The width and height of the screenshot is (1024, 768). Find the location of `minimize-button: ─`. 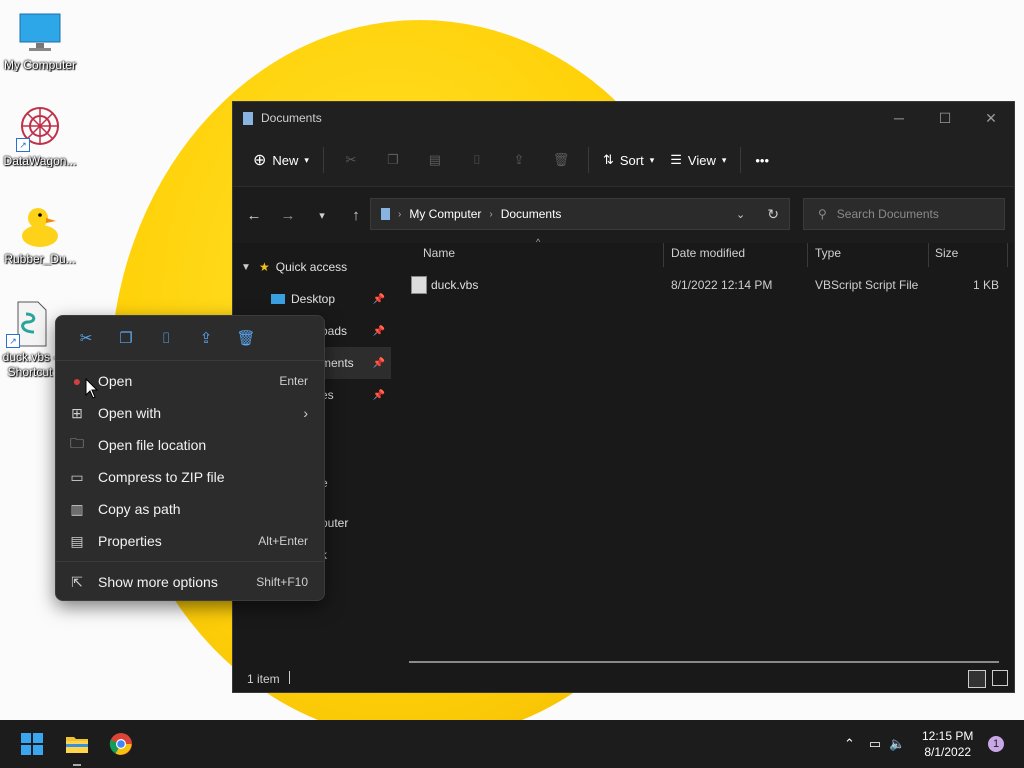

minimize-button: ─ is located at coordinates (899, 118).